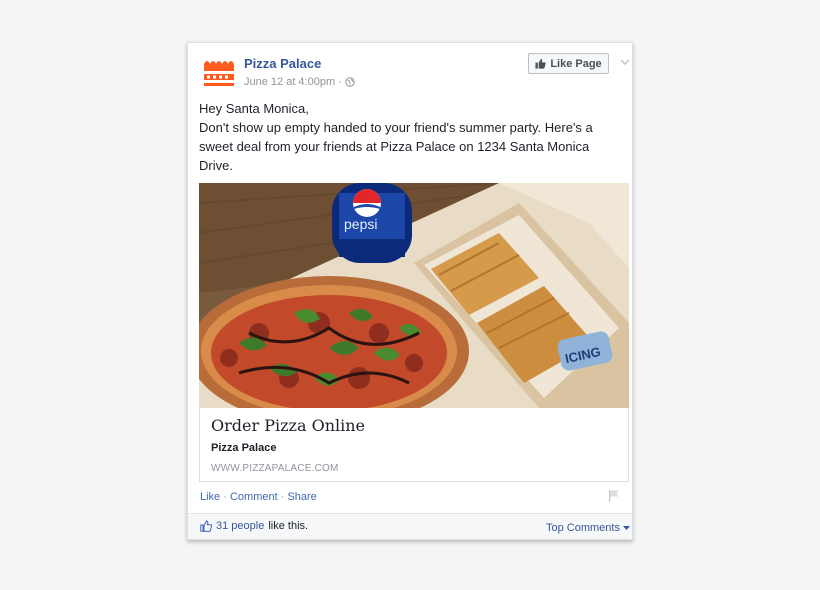  I want to click on like-action: Like, so click(210, 497).